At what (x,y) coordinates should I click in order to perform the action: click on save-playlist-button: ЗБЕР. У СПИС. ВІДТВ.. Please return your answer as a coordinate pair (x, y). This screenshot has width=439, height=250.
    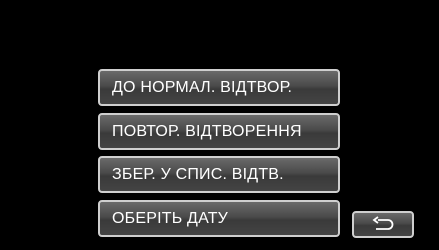
    Looking at the image, I should click on (219, 174).